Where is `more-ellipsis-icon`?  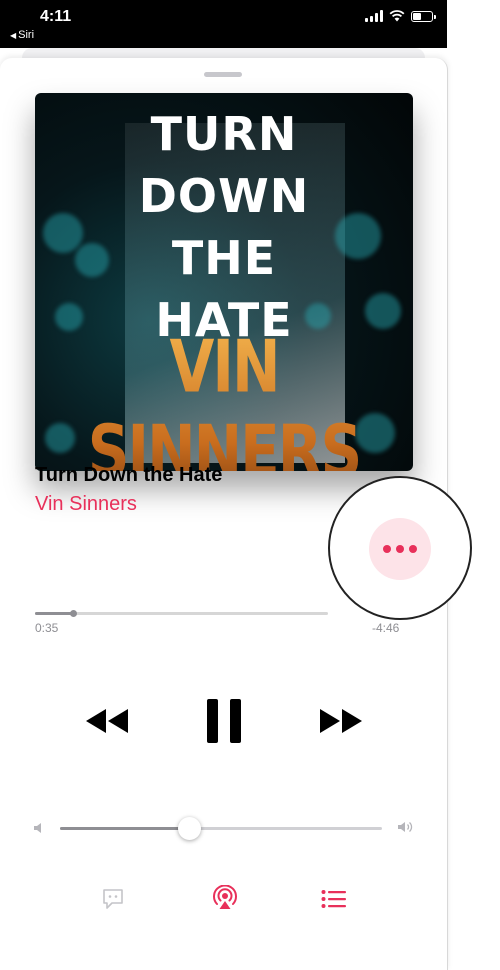
more-ellipsis-icon is located at coordinates (387, 549).